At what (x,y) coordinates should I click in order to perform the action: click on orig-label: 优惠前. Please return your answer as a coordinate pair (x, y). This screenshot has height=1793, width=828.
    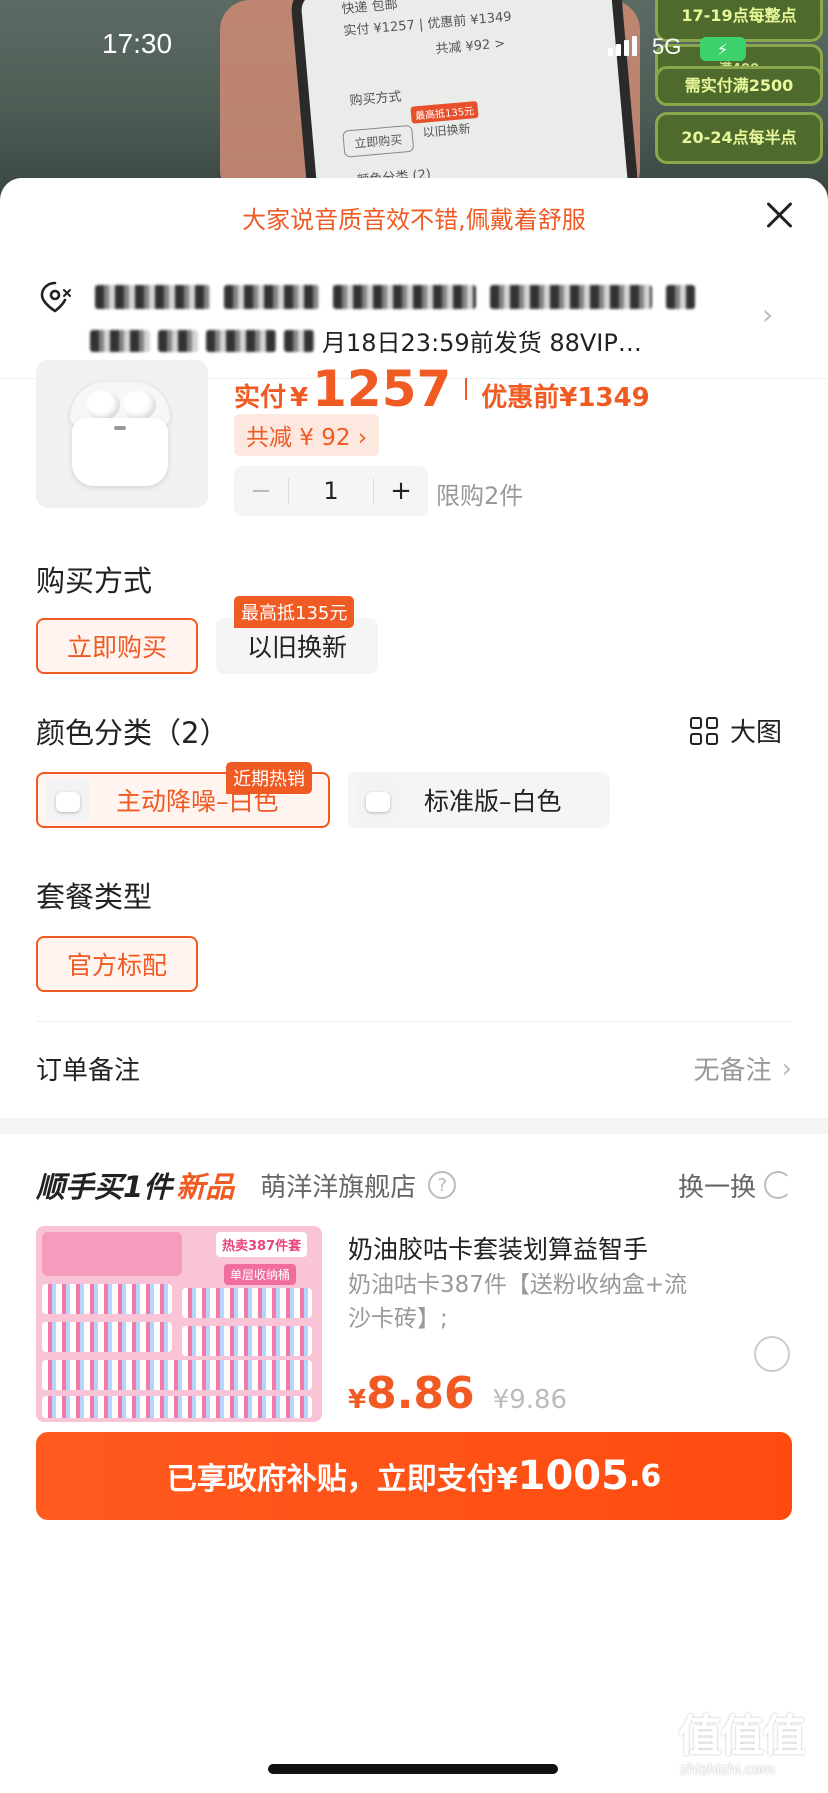
    Looking at the image, I should click on (520, 398).